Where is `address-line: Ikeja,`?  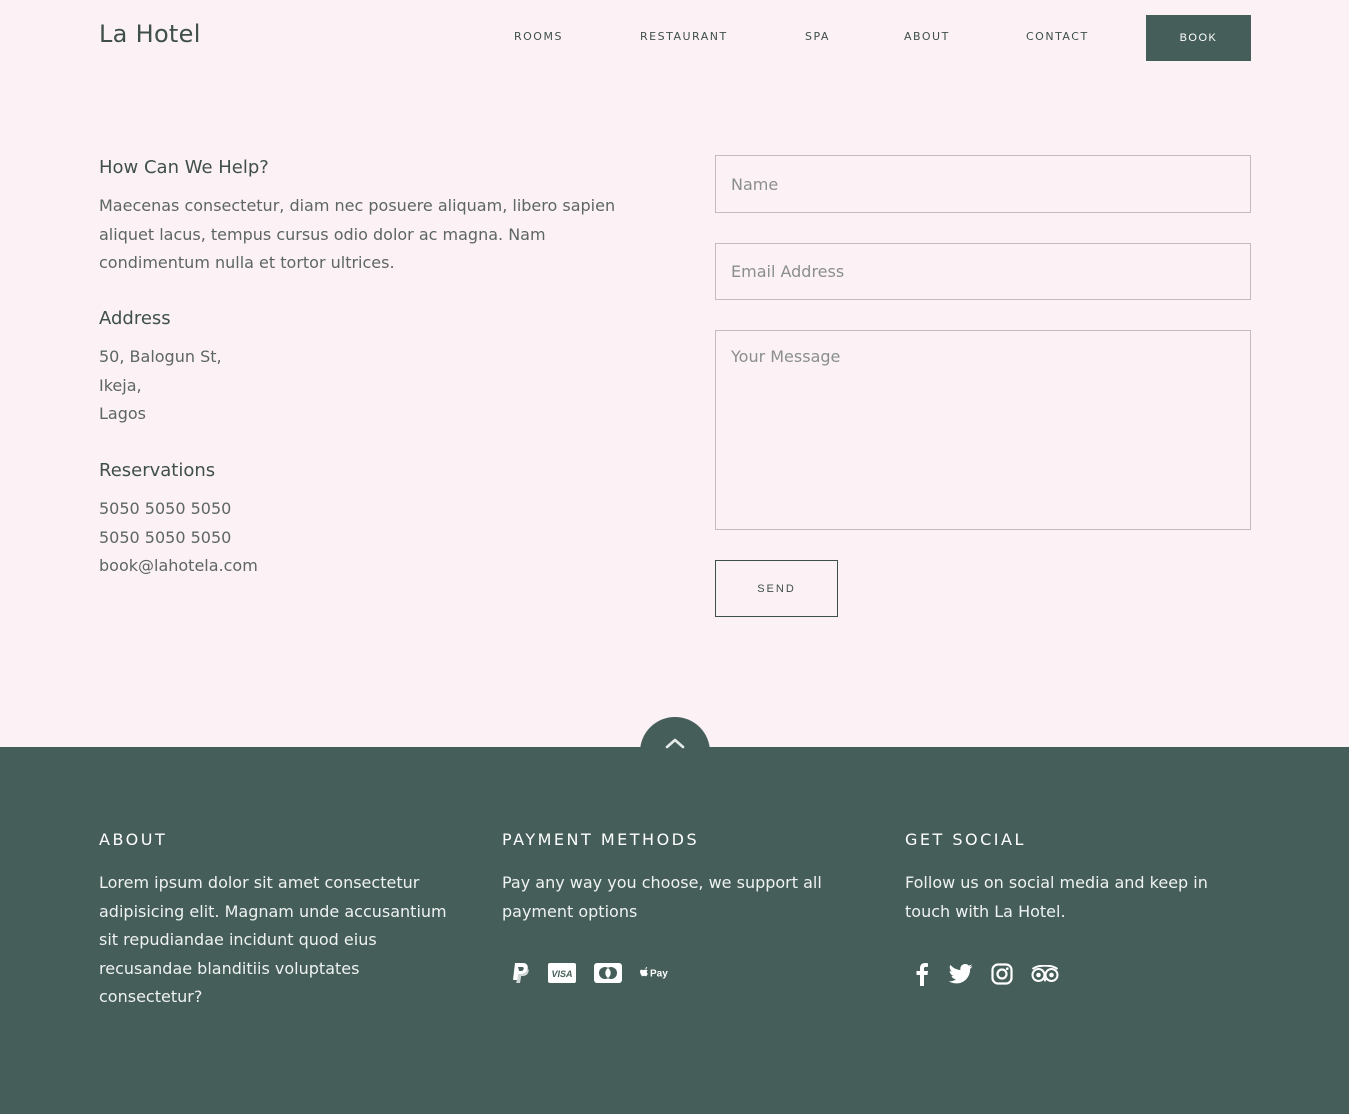 address-line: Ikeja, is located at coordinates (120, 385).